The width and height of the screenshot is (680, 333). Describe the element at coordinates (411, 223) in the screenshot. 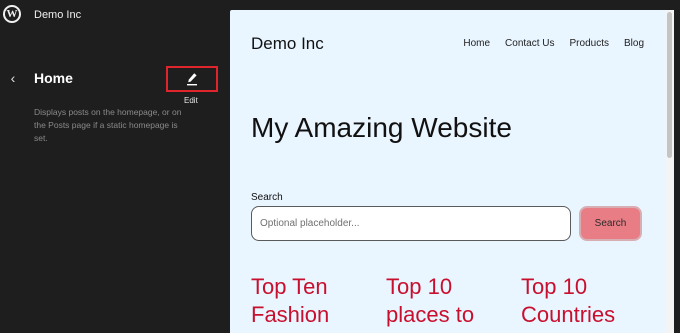

I see `search-input` at that location.